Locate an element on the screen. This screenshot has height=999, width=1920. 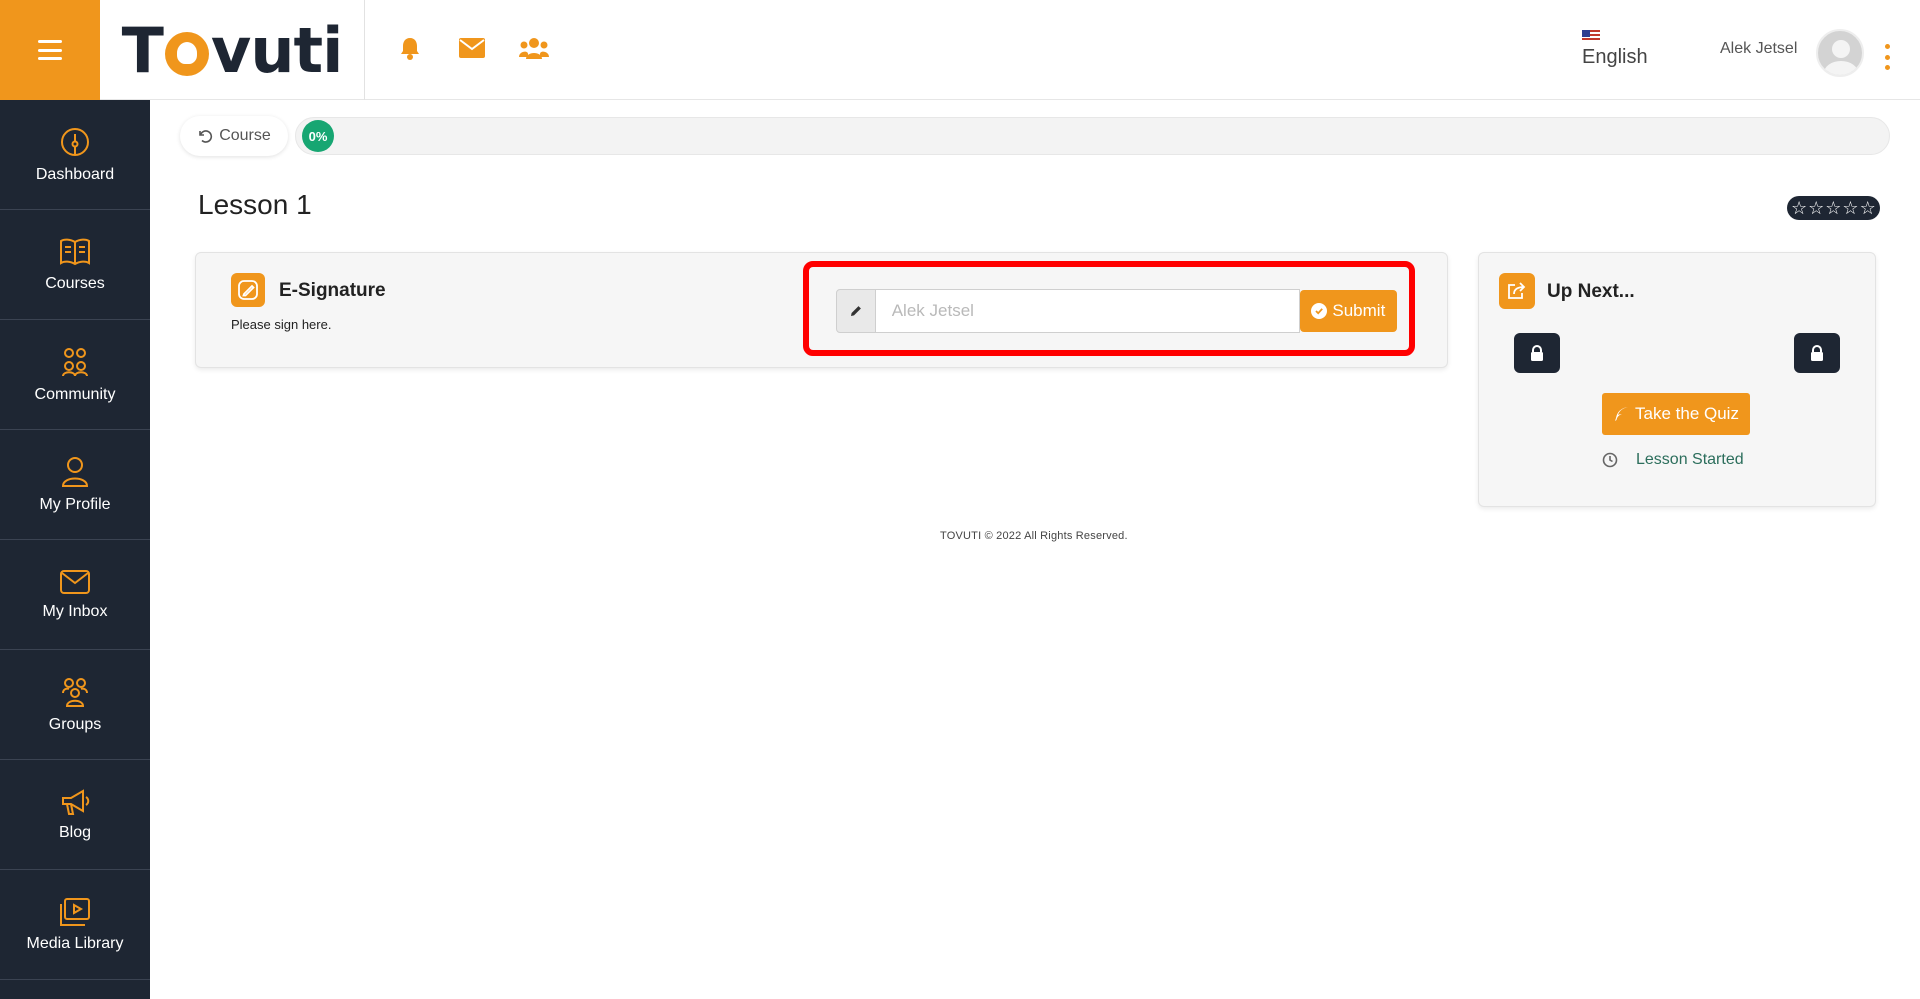
submit-button: Submit is located at coordinates (1348, 311).